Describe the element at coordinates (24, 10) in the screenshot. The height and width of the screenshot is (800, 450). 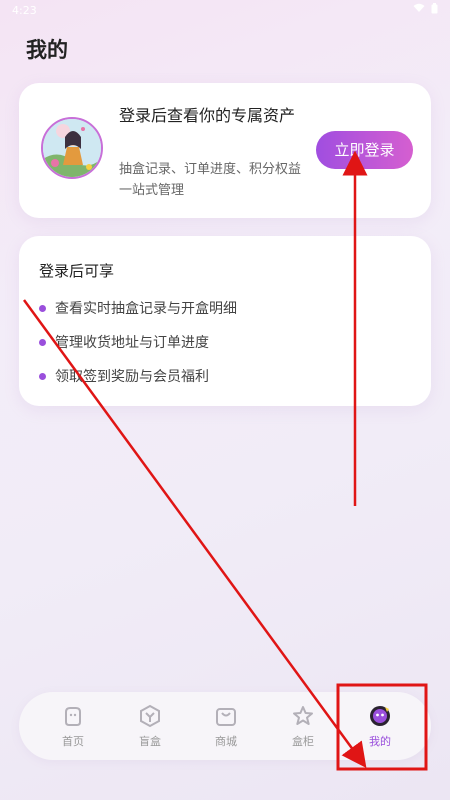
I see `status-time: 4:23` at that location.